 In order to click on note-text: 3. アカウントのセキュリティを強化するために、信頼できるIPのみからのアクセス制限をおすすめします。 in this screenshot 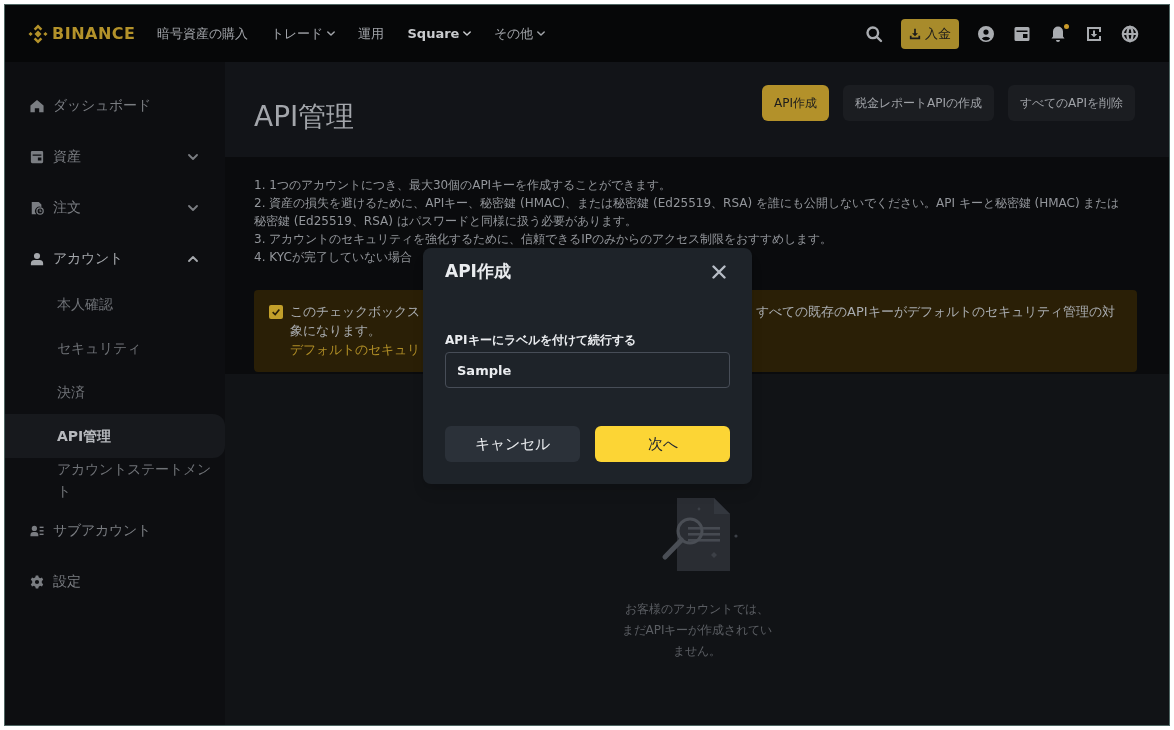, I will do `click(544, 239)`.